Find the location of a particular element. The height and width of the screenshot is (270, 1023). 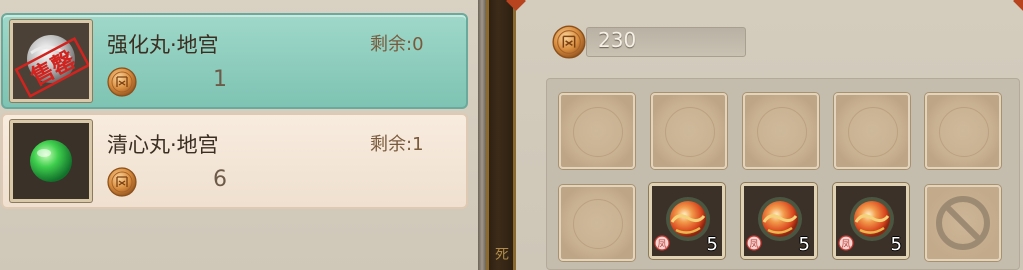

bag-slot-locked is located at coordinates (963, 223).